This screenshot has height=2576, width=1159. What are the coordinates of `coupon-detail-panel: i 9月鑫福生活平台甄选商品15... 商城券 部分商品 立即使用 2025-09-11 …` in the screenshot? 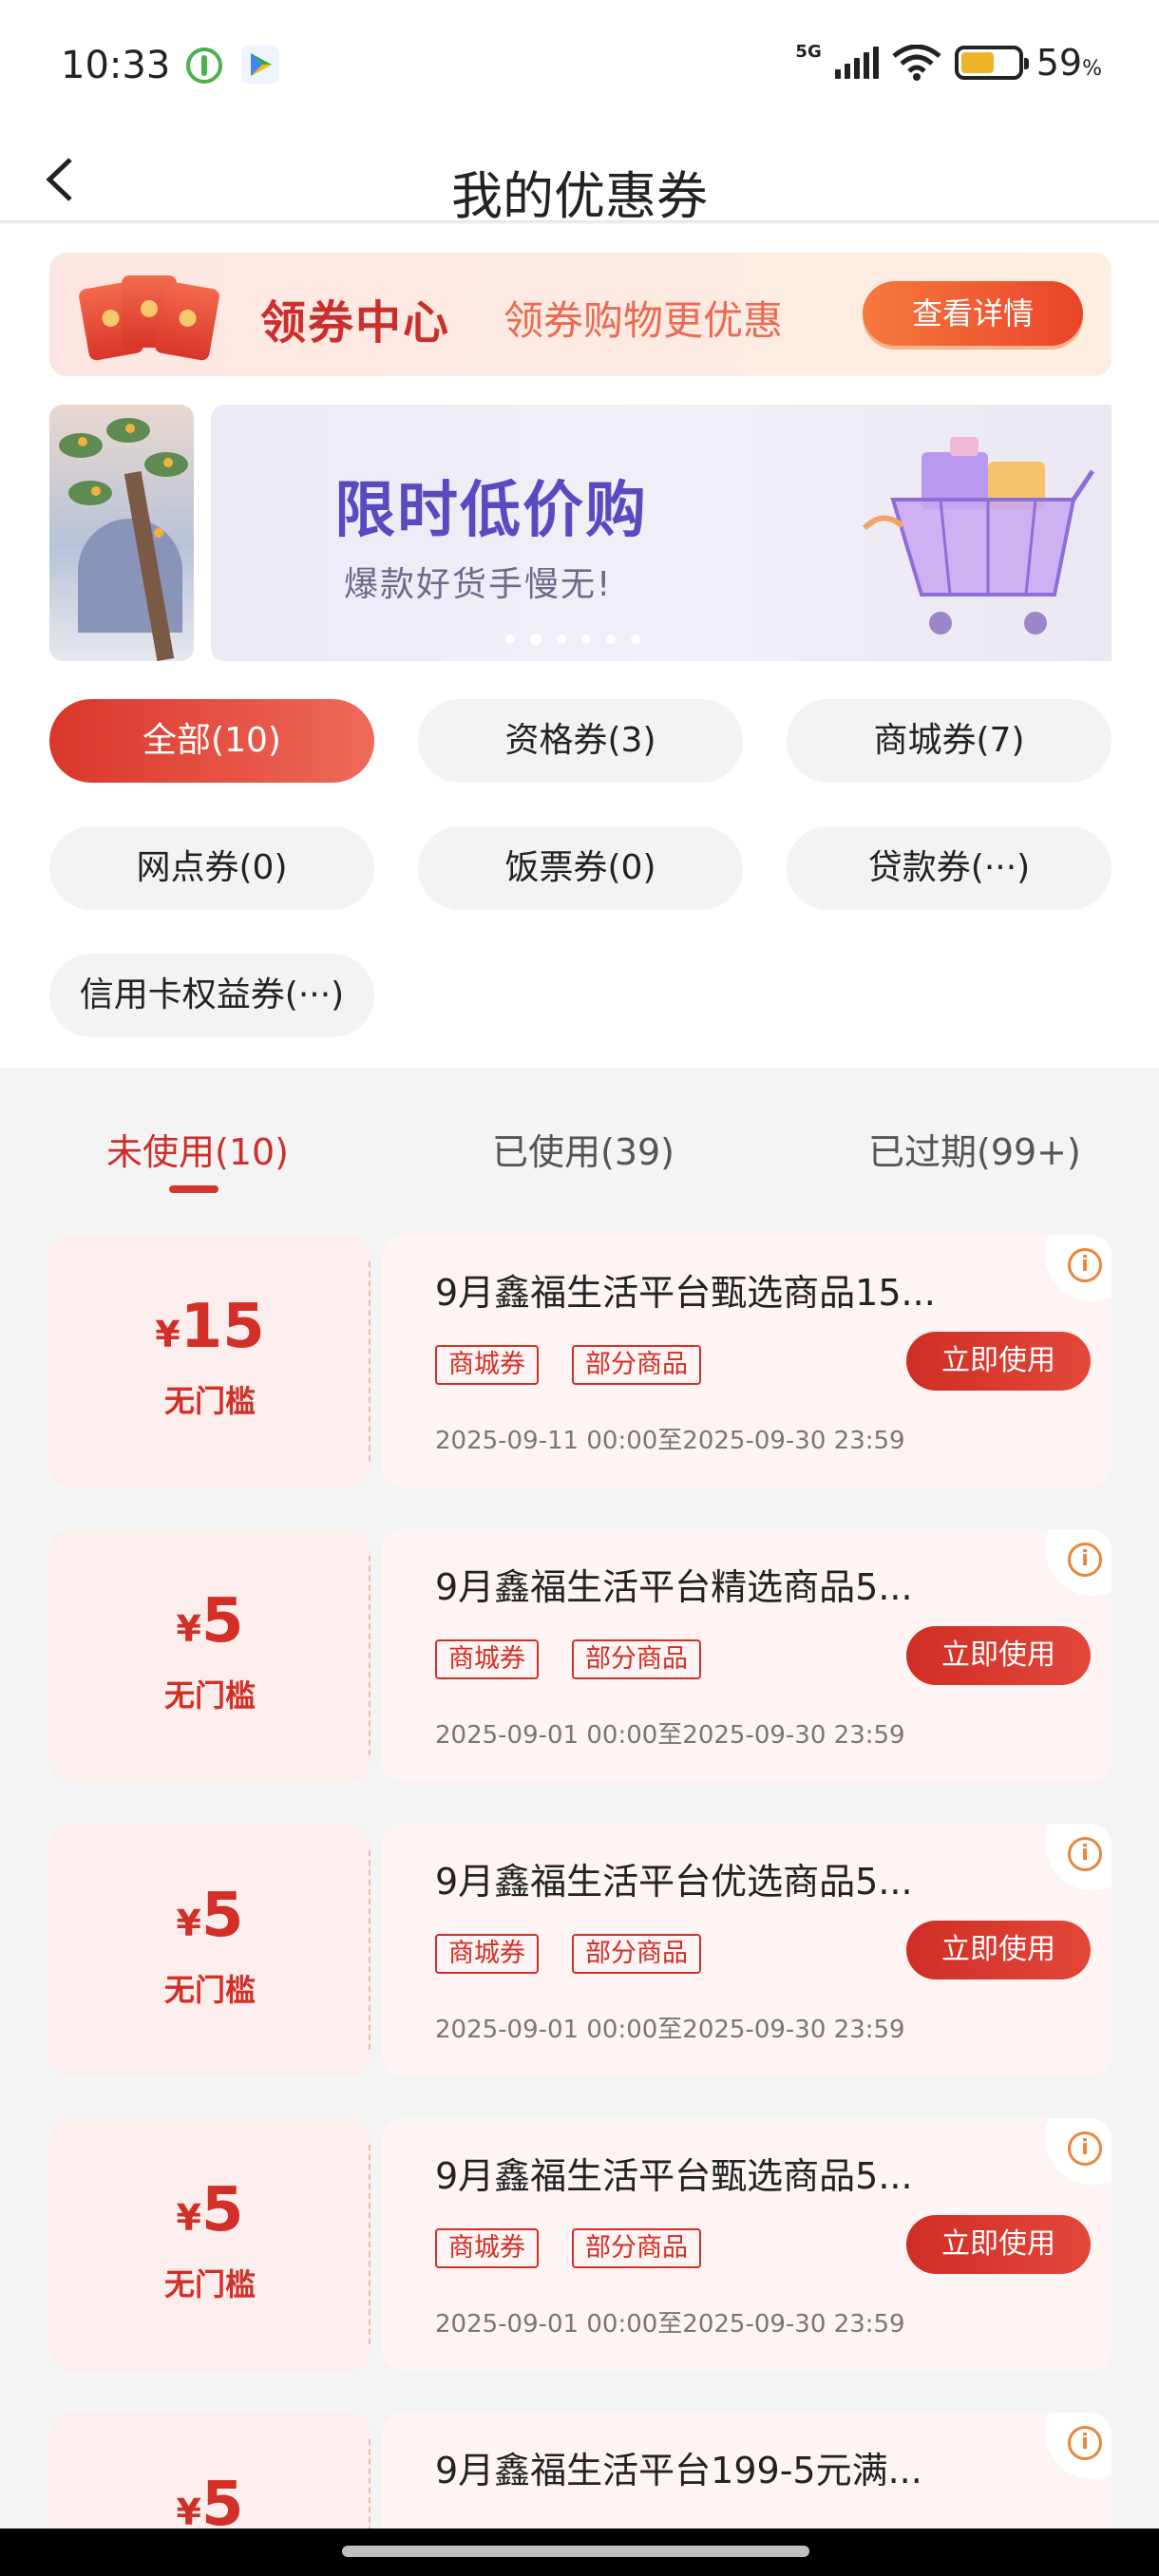 It's located at (747, 1361).